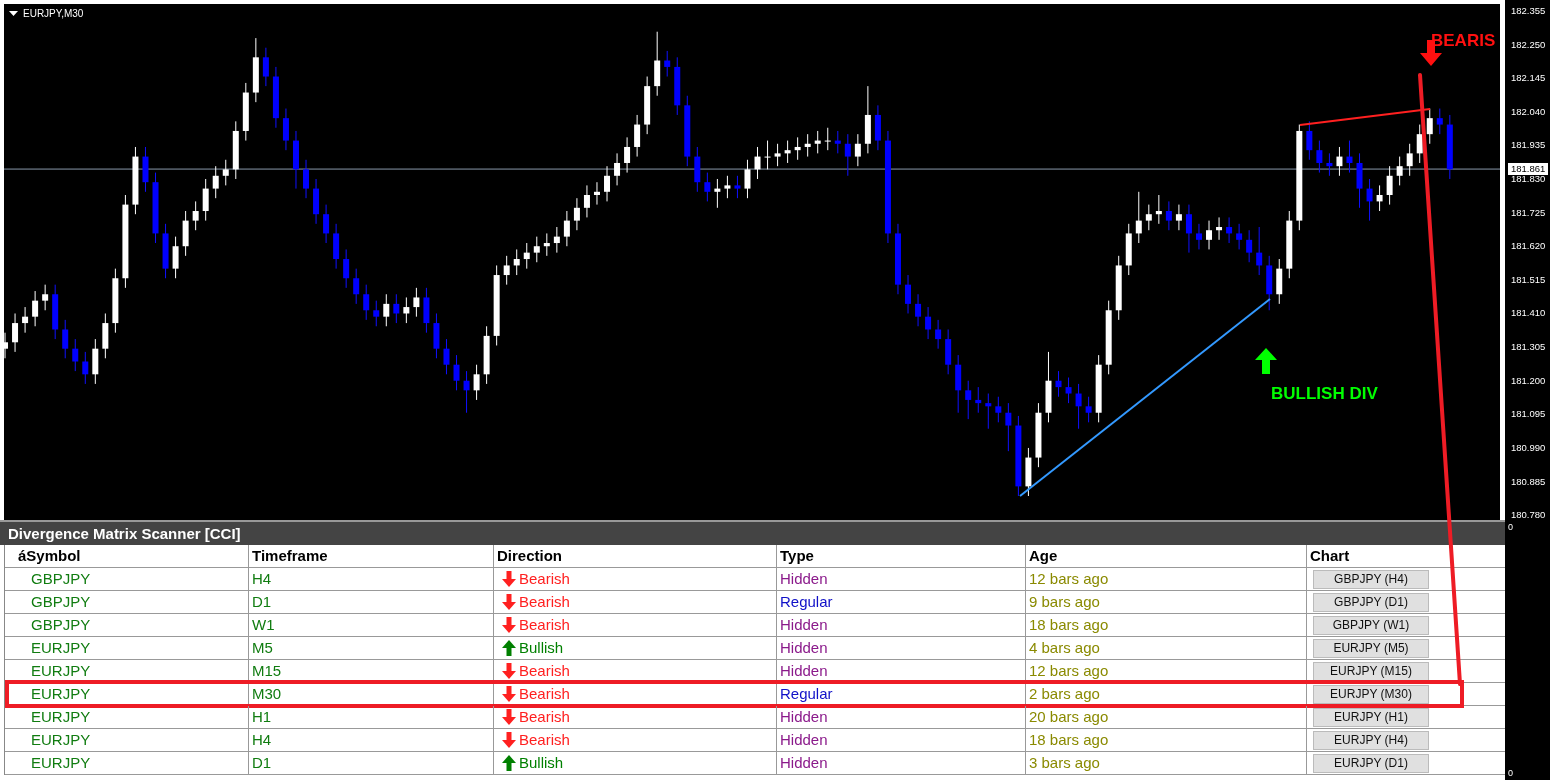  What do you see at coordinates (752, 533) in the screenshot?
I see `panel-title: Divergence Matrix Scanner [CCI]` at bounding box center [752, 533].